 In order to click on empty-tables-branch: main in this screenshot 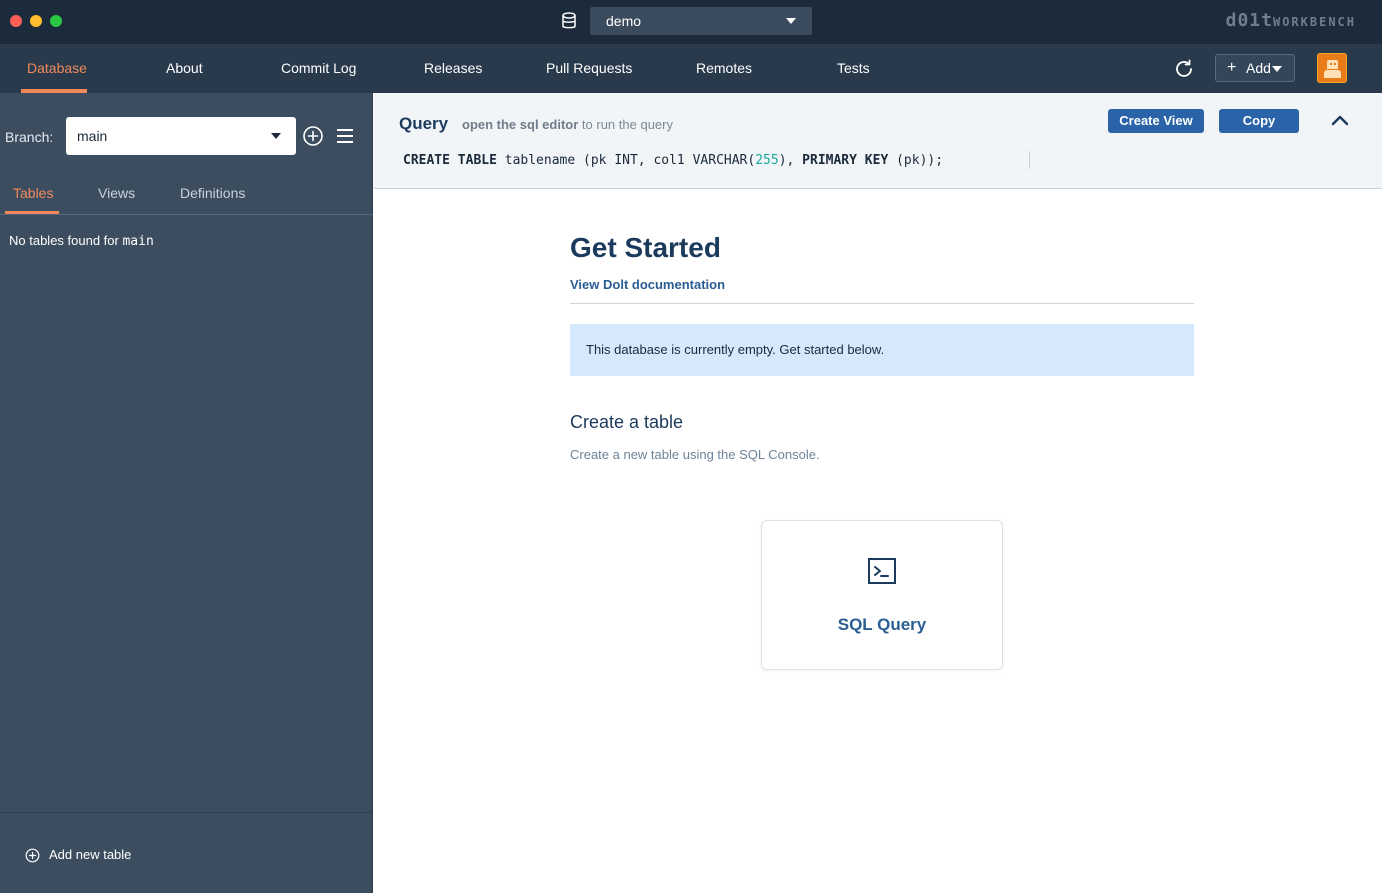, I will do `click(138, 241)`.